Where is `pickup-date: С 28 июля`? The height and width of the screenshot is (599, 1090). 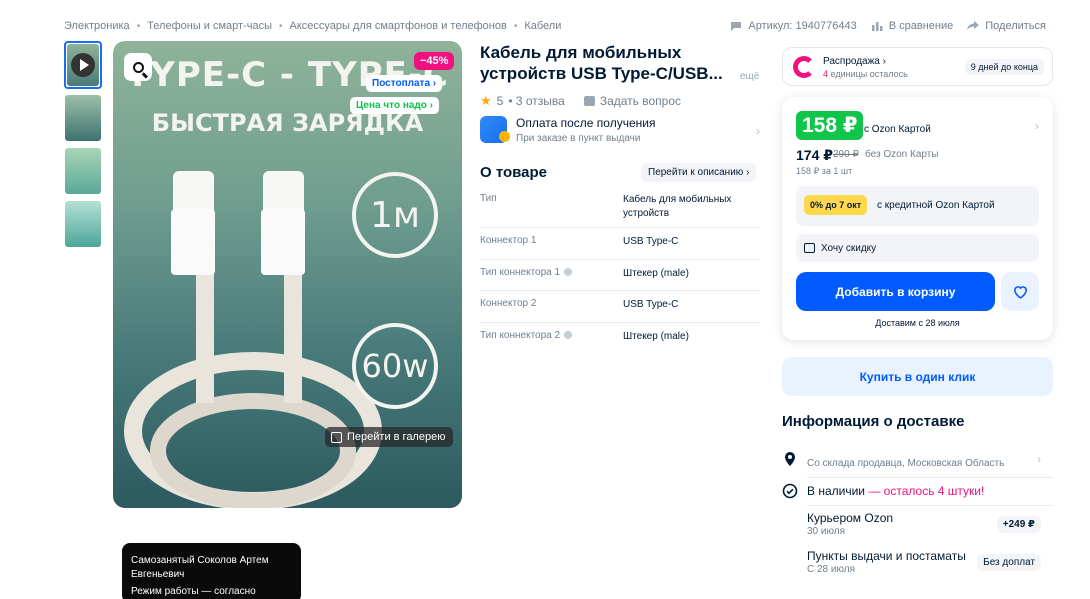
pickup-date: С 28 июля is located at coordinates (831, 569).